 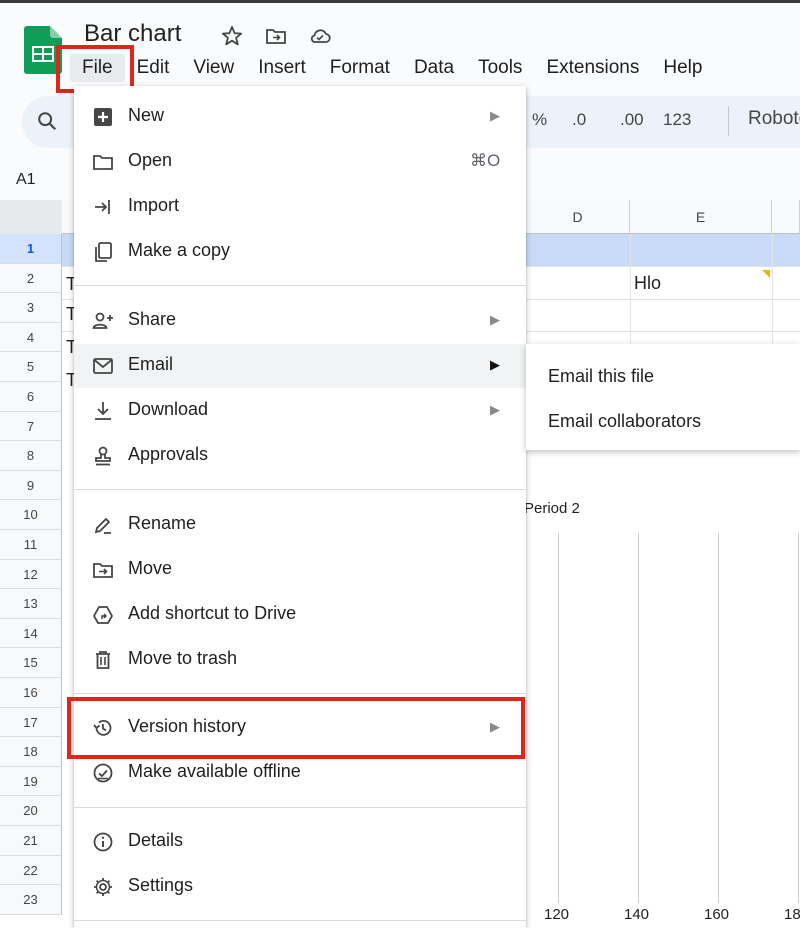 I want to click on row-header-3: 3, so click(x=31, y=308).